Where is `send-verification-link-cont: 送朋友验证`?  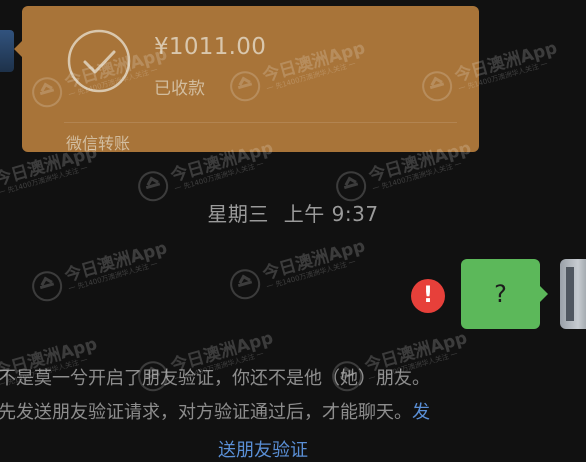 send-verification-link-cont: 送朋友验证 is located at coordinates (402, 449).